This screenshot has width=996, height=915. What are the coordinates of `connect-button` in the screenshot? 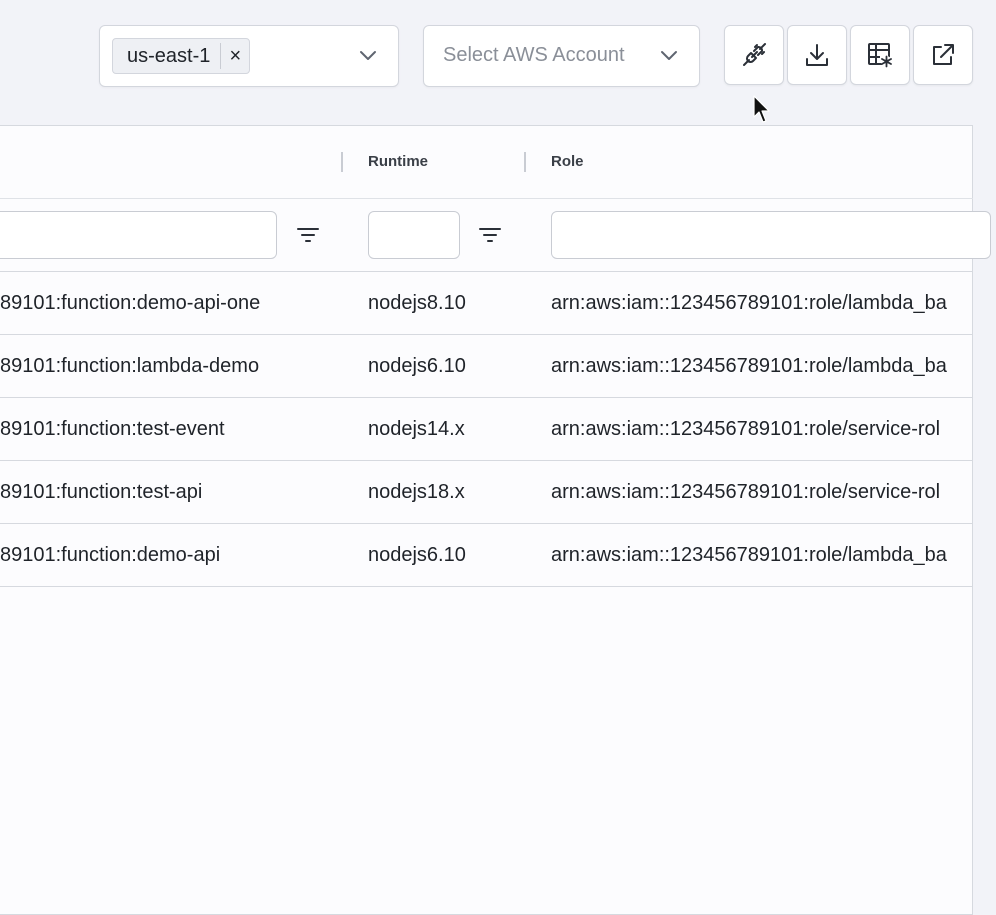 It's located at (754, 55).